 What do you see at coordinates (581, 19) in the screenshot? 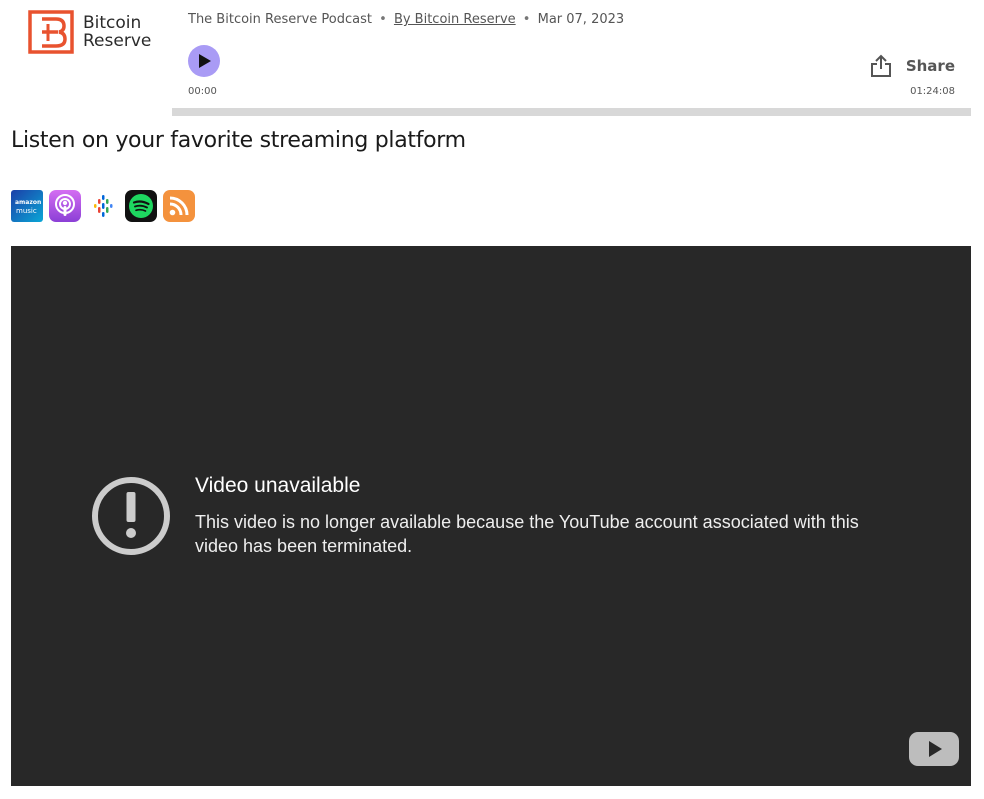
I see `episode-date: Mar 07, 2023` at bounding box center [581, 19].